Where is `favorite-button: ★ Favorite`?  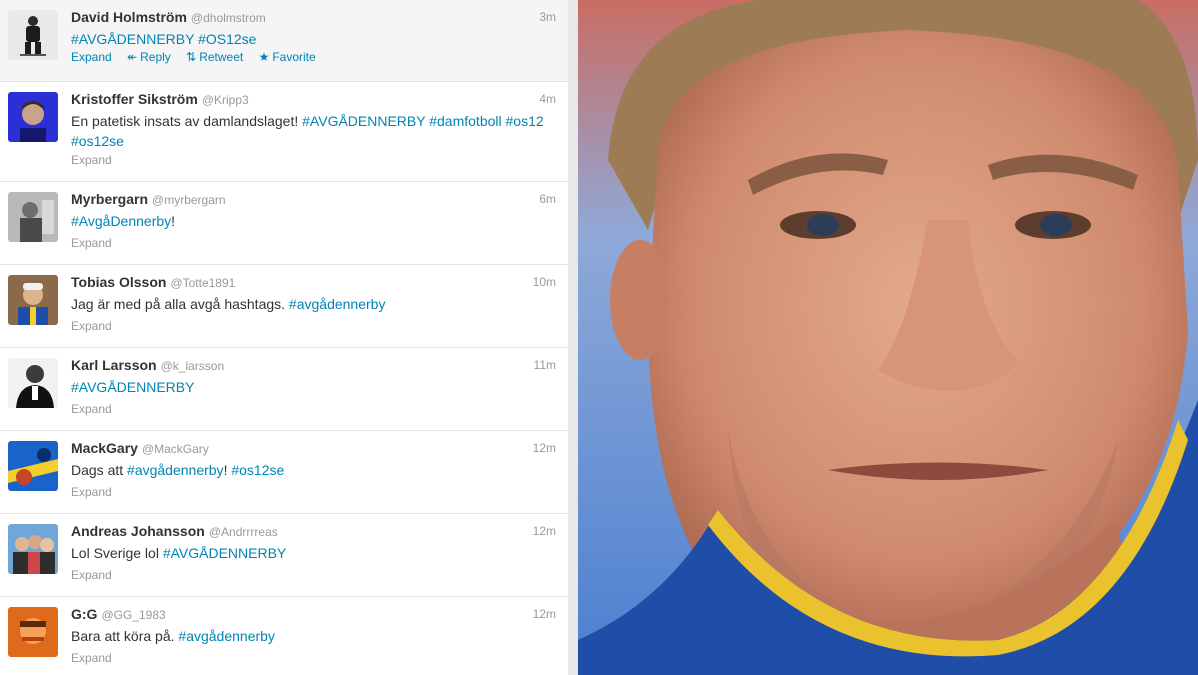 favorite-button: ★ Favorite is located at coordinates (287, 57).